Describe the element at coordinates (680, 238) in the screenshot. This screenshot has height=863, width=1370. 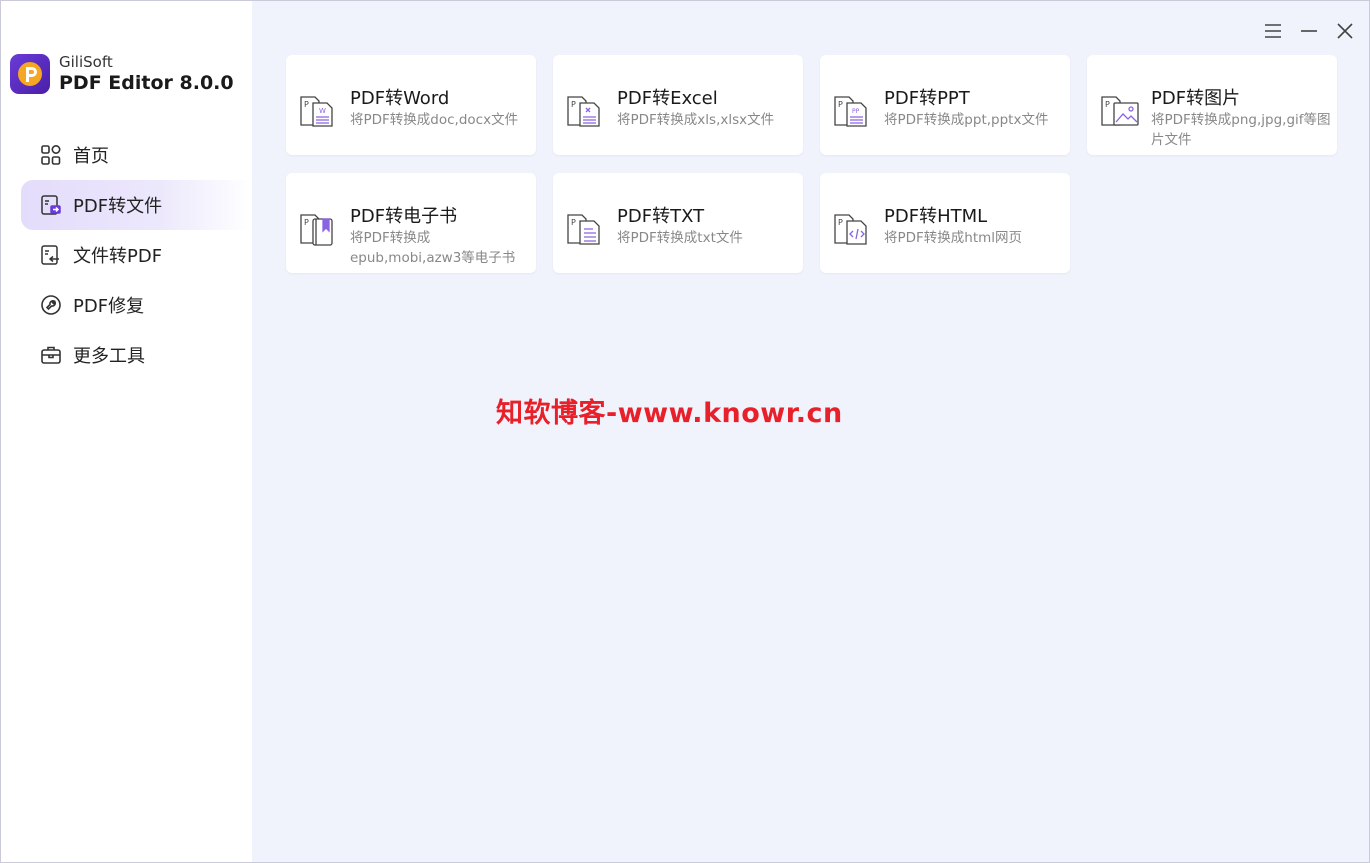
I see `card-desc: 将PDF转换成txt文件` at that location.